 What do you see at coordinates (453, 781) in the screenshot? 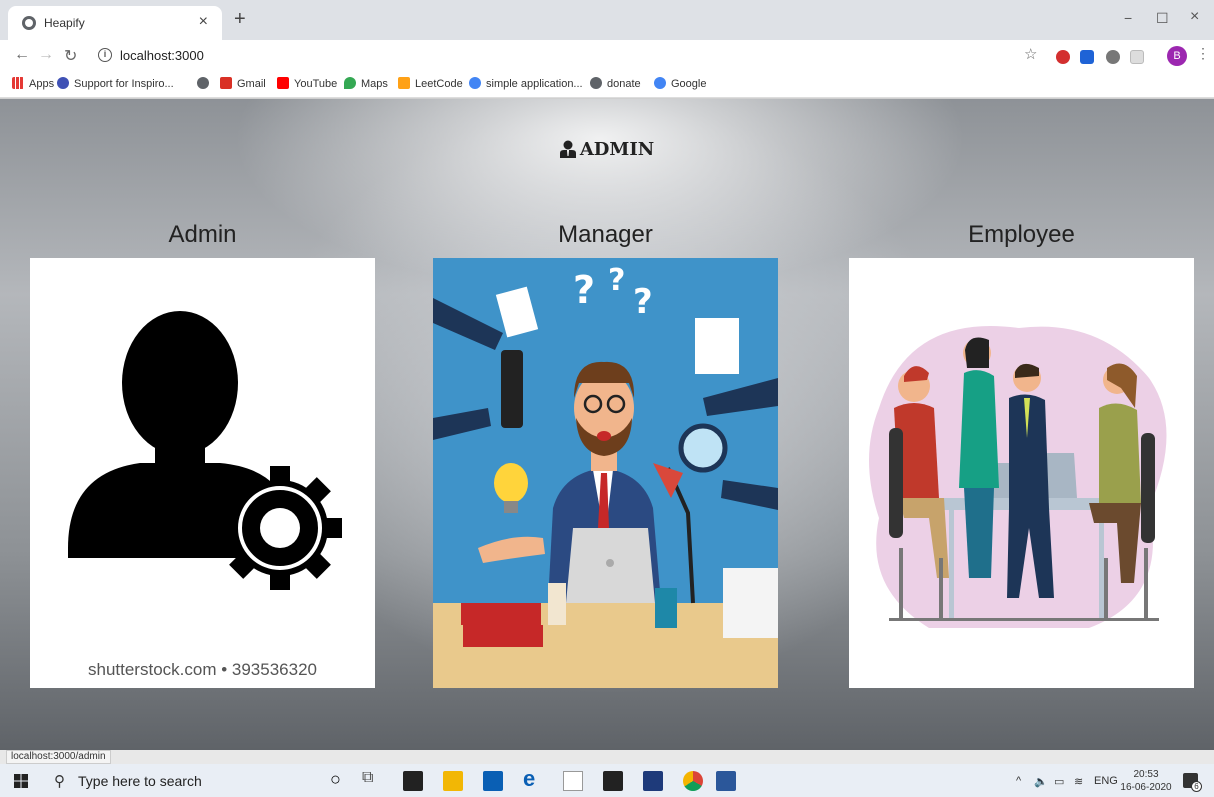
I see `file-explorer-icon` at bounding box center [453, 781].